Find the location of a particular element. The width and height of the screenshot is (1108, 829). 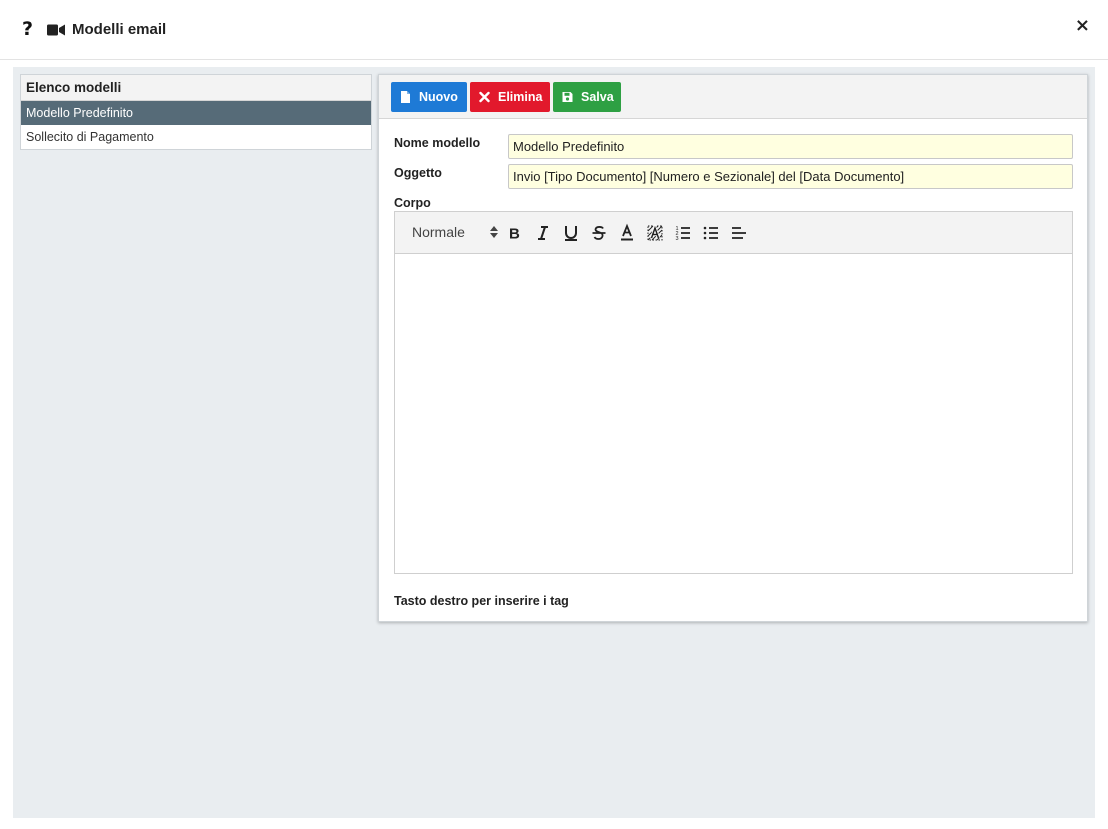

align-left-icon is located at coordinates (739, 233).